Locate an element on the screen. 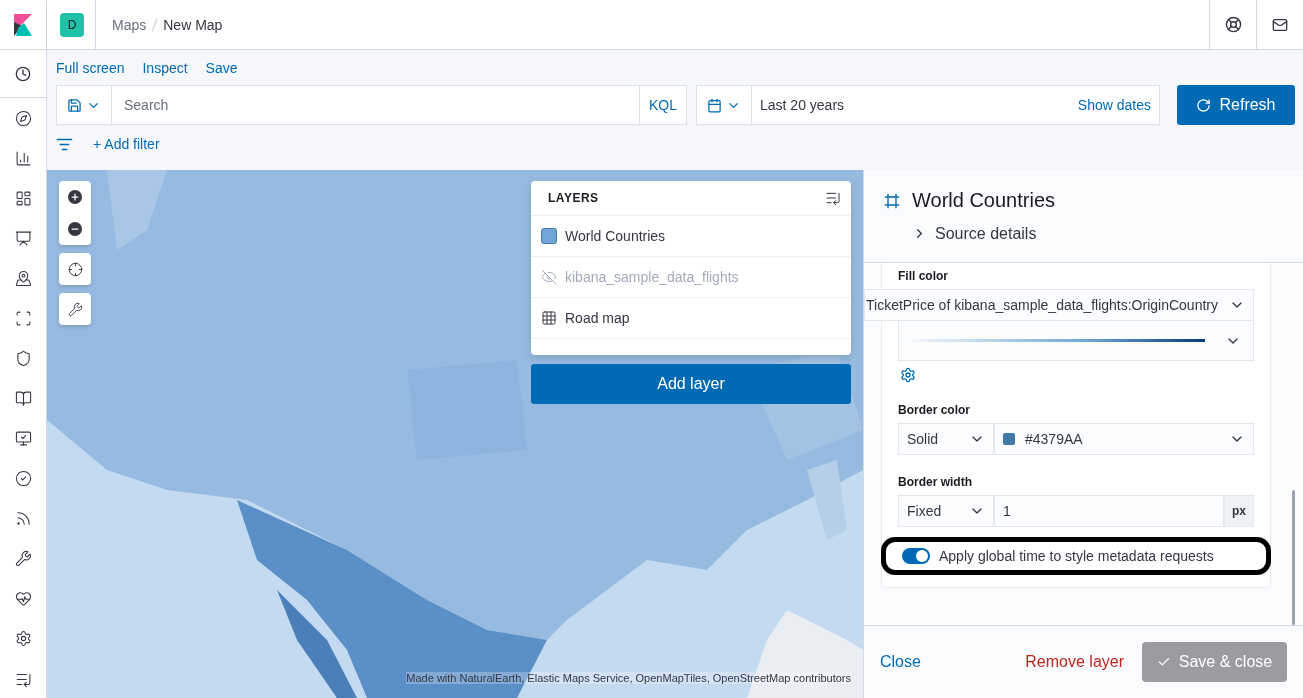  crosshair-icon is located at coordinates (75, 269).